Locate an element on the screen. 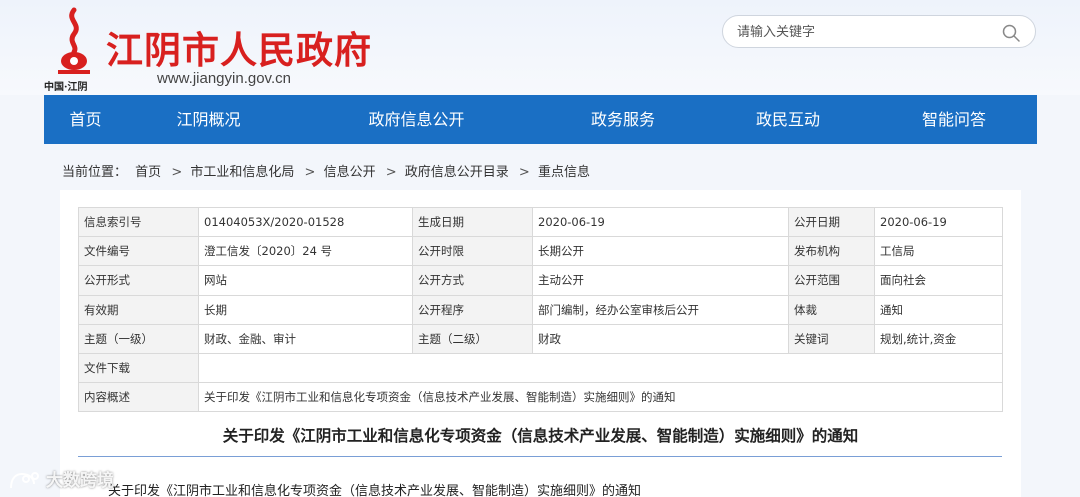 The height and width of the screenshot is (497, 1080). meta-key: 信息索引号 is located at coordinates (138, 222).